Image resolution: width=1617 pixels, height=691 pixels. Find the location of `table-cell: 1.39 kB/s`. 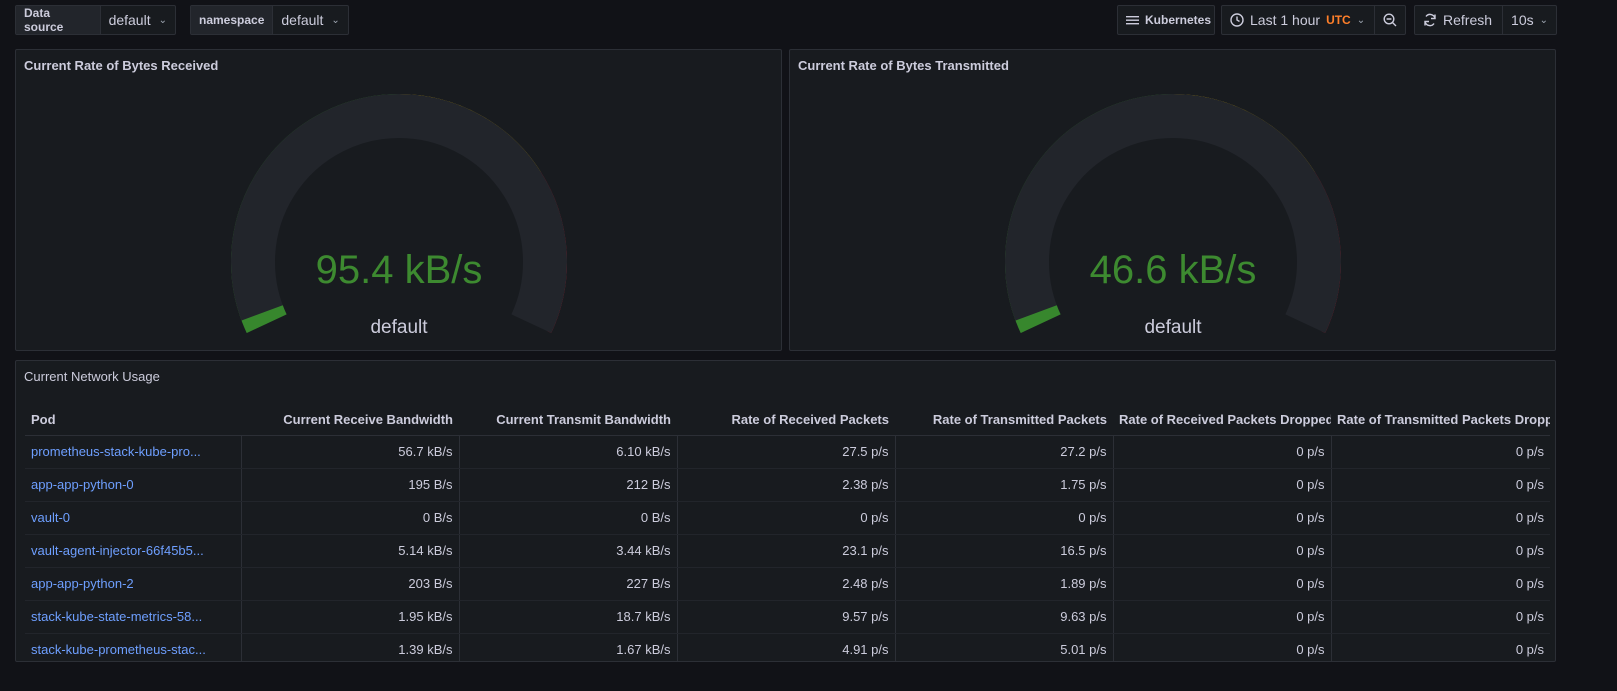

table-cell: 1.39 kB/s is located at coordinates (349, 647).